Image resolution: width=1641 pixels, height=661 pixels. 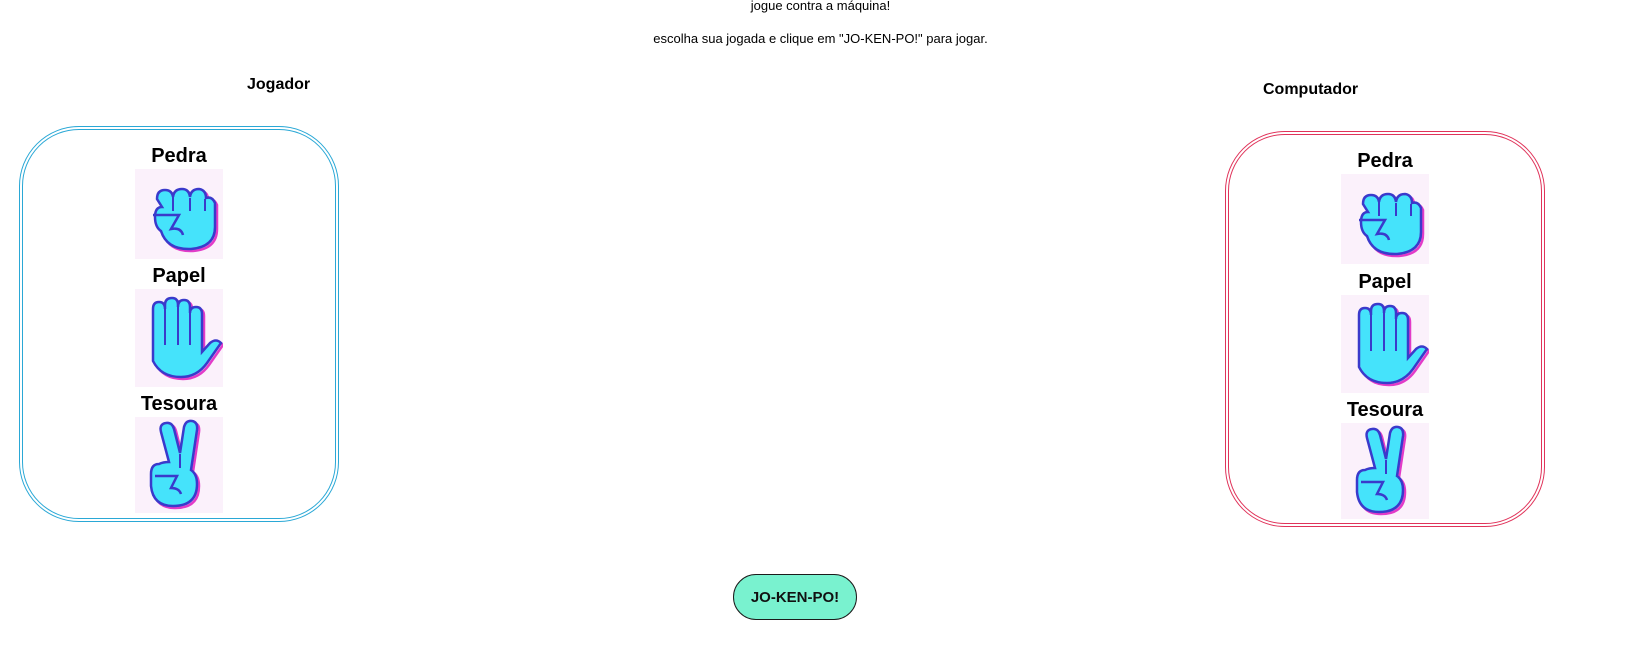 I want to click on player-choice-scissors: Tesoura, so click(x=179, y=453).